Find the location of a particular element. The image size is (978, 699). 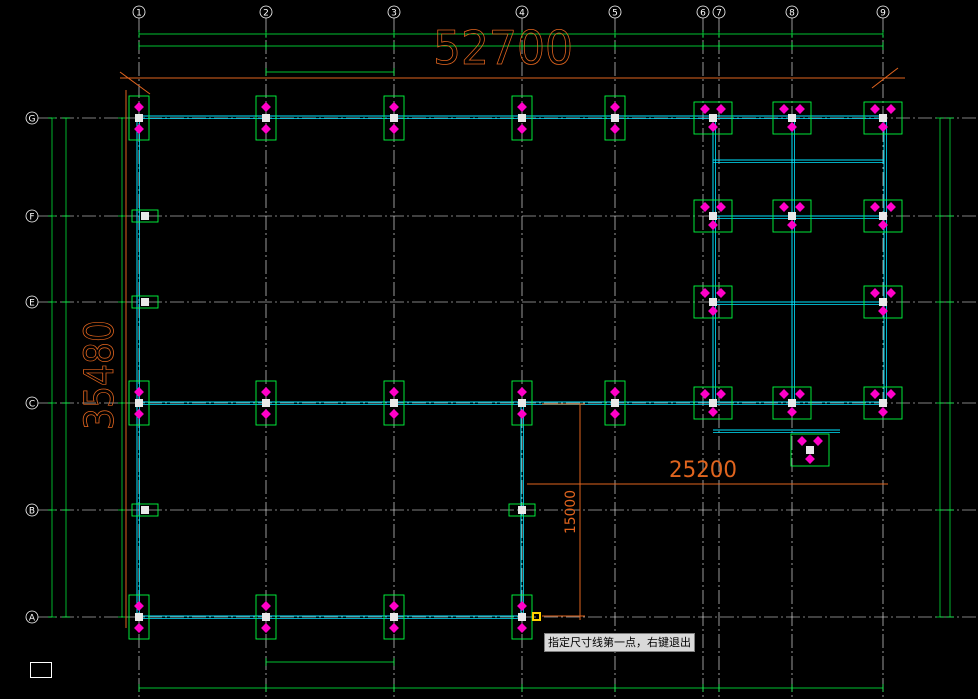

axis-bubble-G: G is located at coordinates (32, 118).